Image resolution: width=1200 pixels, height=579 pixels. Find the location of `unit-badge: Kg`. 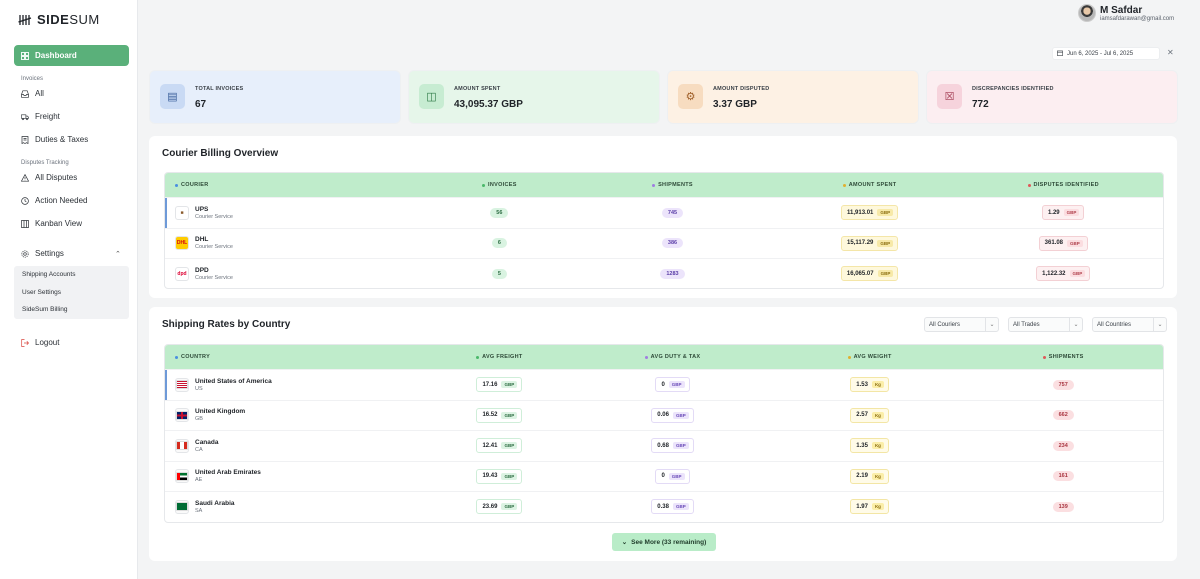

unit-badge: Kg is located at coordinates (877, 385).